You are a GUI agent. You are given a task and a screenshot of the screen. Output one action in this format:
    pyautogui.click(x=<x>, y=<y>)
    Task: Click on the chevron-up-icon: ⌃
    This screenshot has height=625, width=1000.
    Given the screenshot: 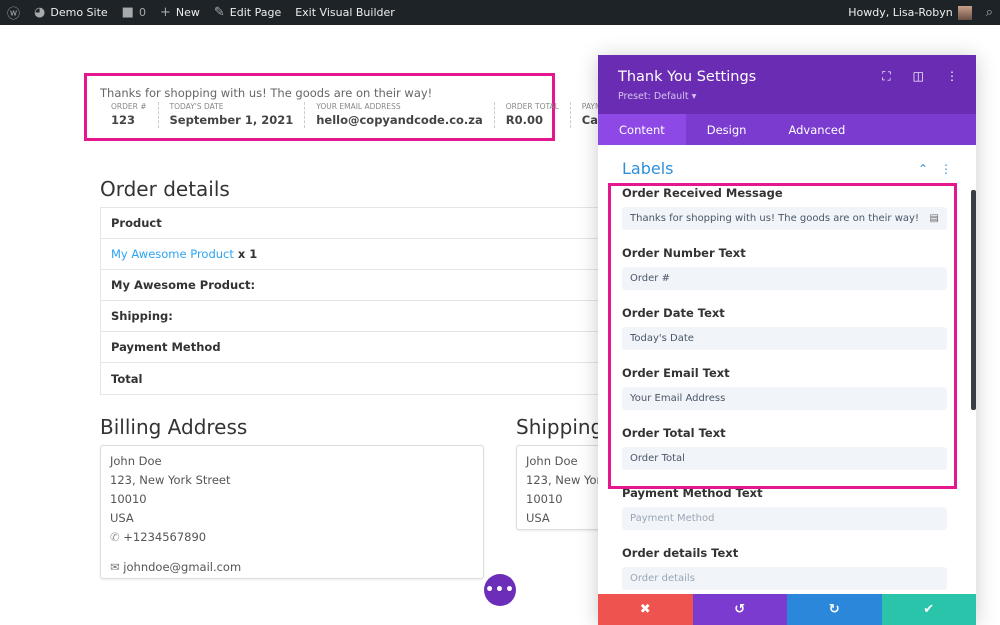 What is the action you would take?
    pyautogui.click(x=923, y=169)
    